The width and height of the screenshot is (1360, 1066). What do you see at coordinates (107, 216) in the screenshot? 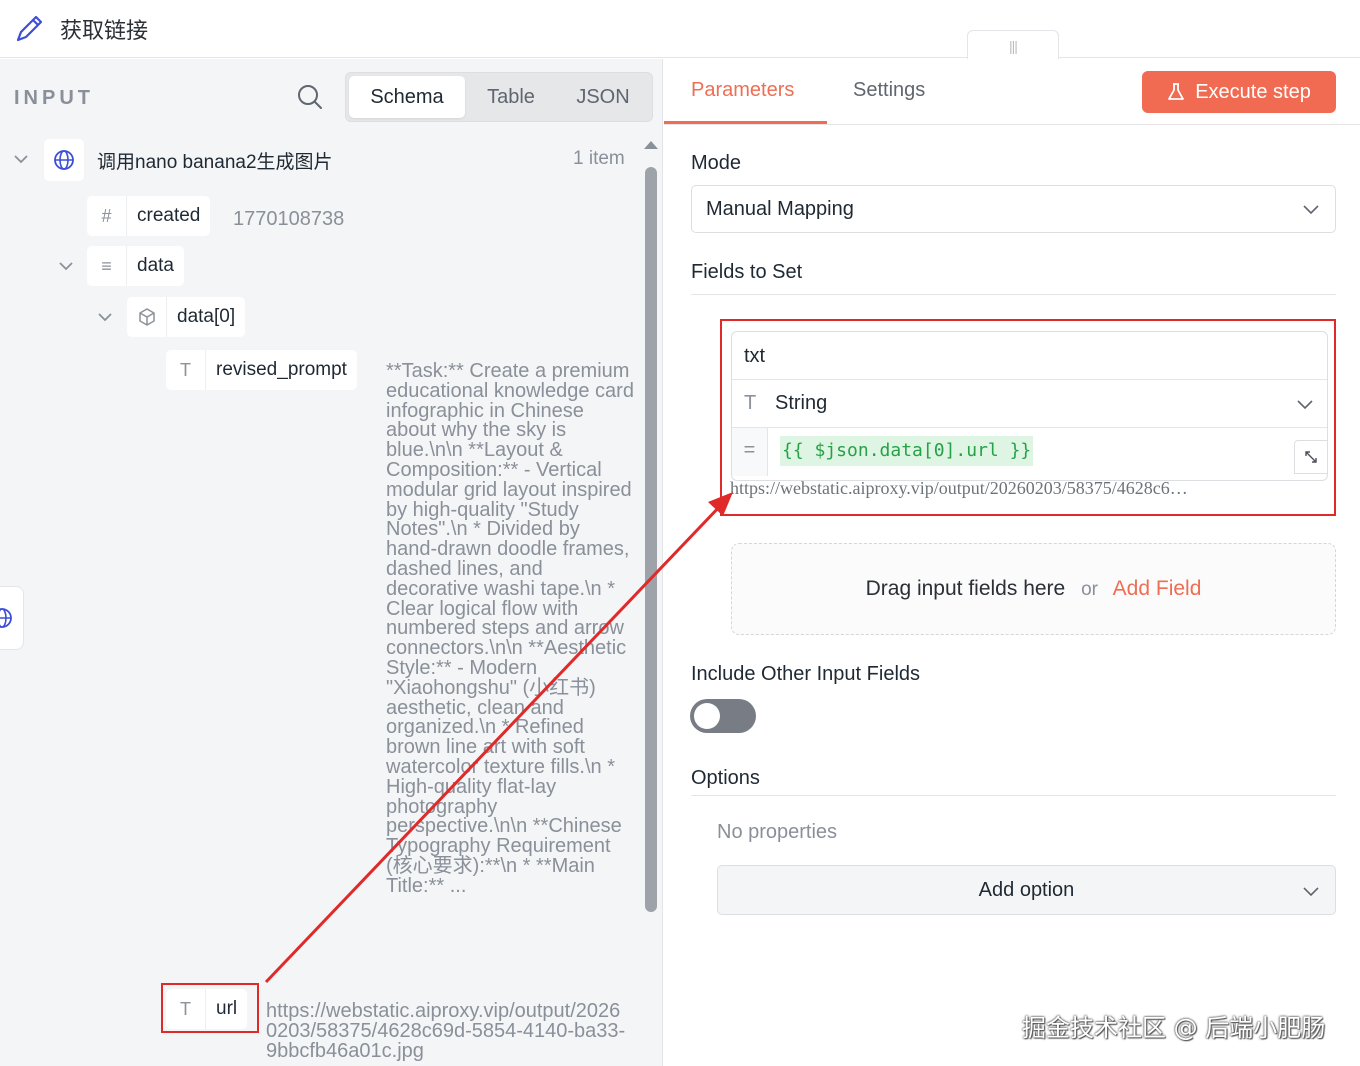
I see `number-type-icon: #` at bounding box center [107, 216].